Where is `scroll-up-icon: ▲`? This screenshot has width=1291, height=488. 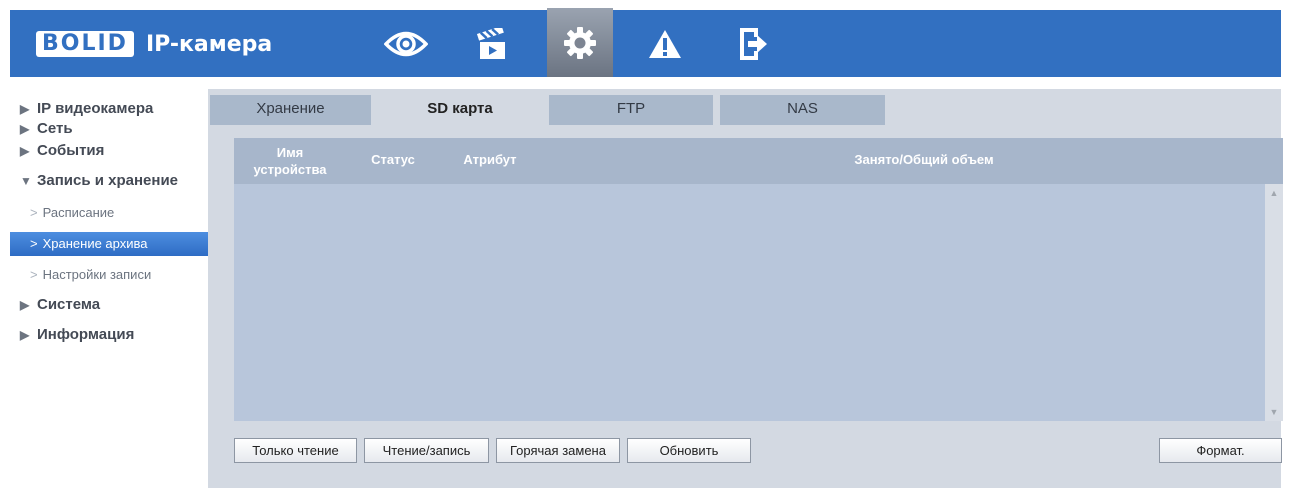
scroll-up-icon: ▲ is located at coordinates (1274, 193).